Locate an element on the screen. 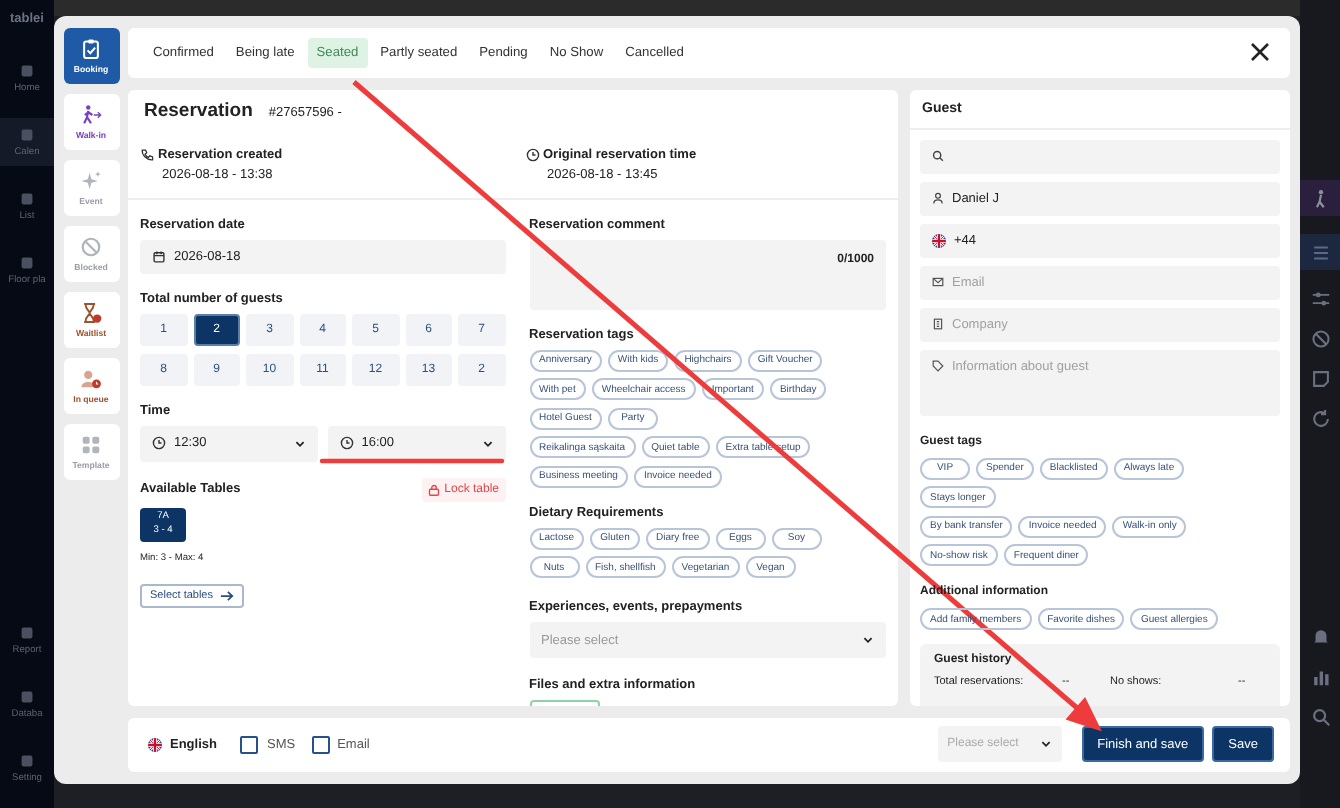  search-field is located at coordinates (1100, 156).